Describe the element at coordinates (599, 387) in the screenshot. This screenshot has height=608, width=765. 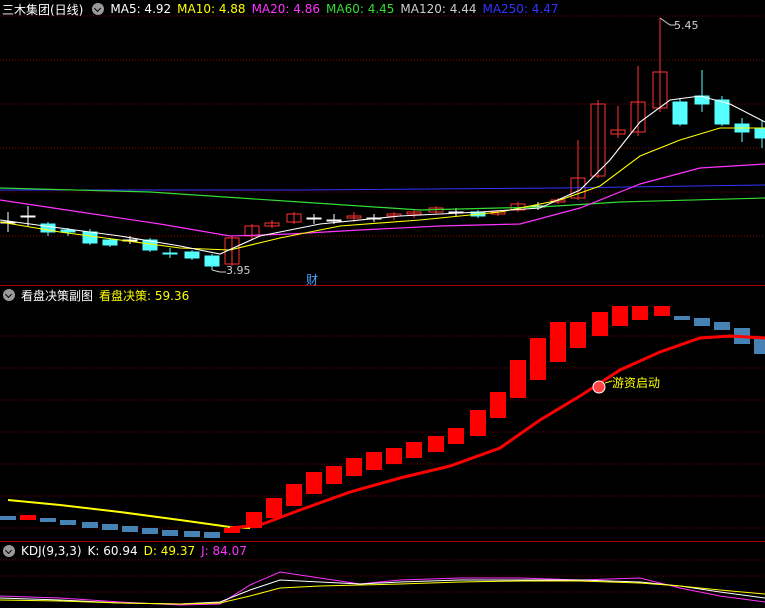
I see `hot-money-icon` at that location.